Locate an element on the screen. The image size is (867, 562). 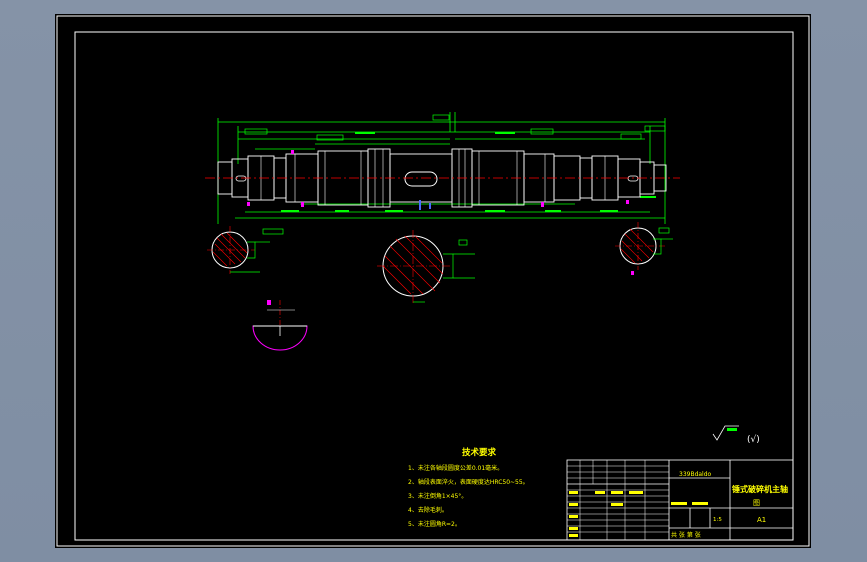
tech-req-item-4: 4、去除毛刺。 is located at coordinates (428, 510).